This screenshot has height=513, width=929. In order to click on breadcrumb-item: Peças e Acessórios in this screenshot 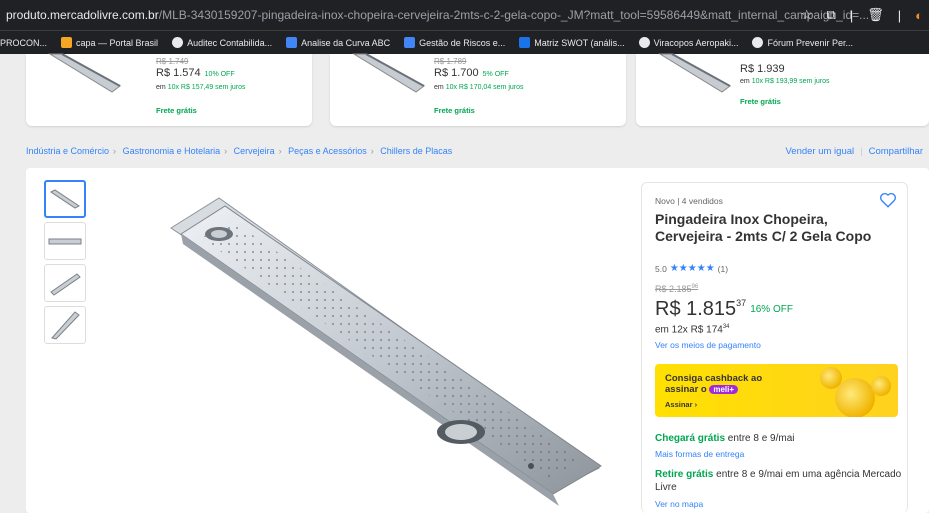, I will do `click(327, 151)`.